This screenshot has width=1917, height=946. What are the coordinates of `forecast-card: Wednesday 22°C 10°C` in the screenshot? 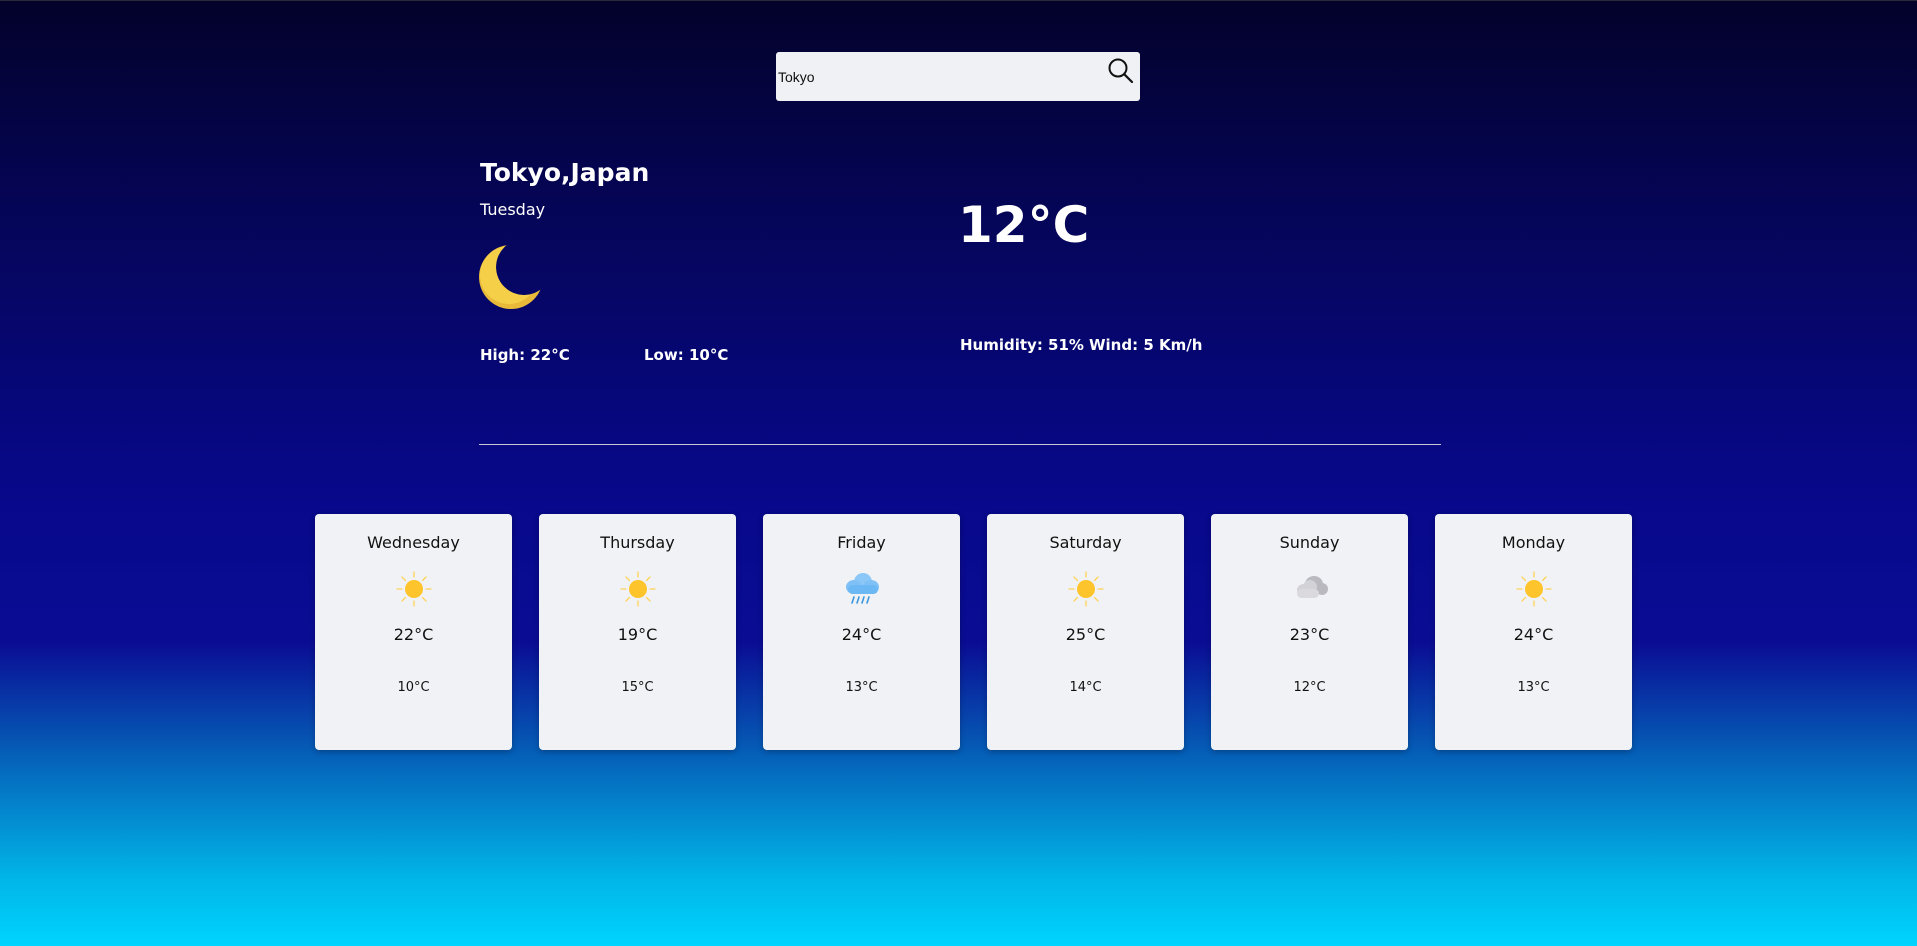 It's located at (413, 632).